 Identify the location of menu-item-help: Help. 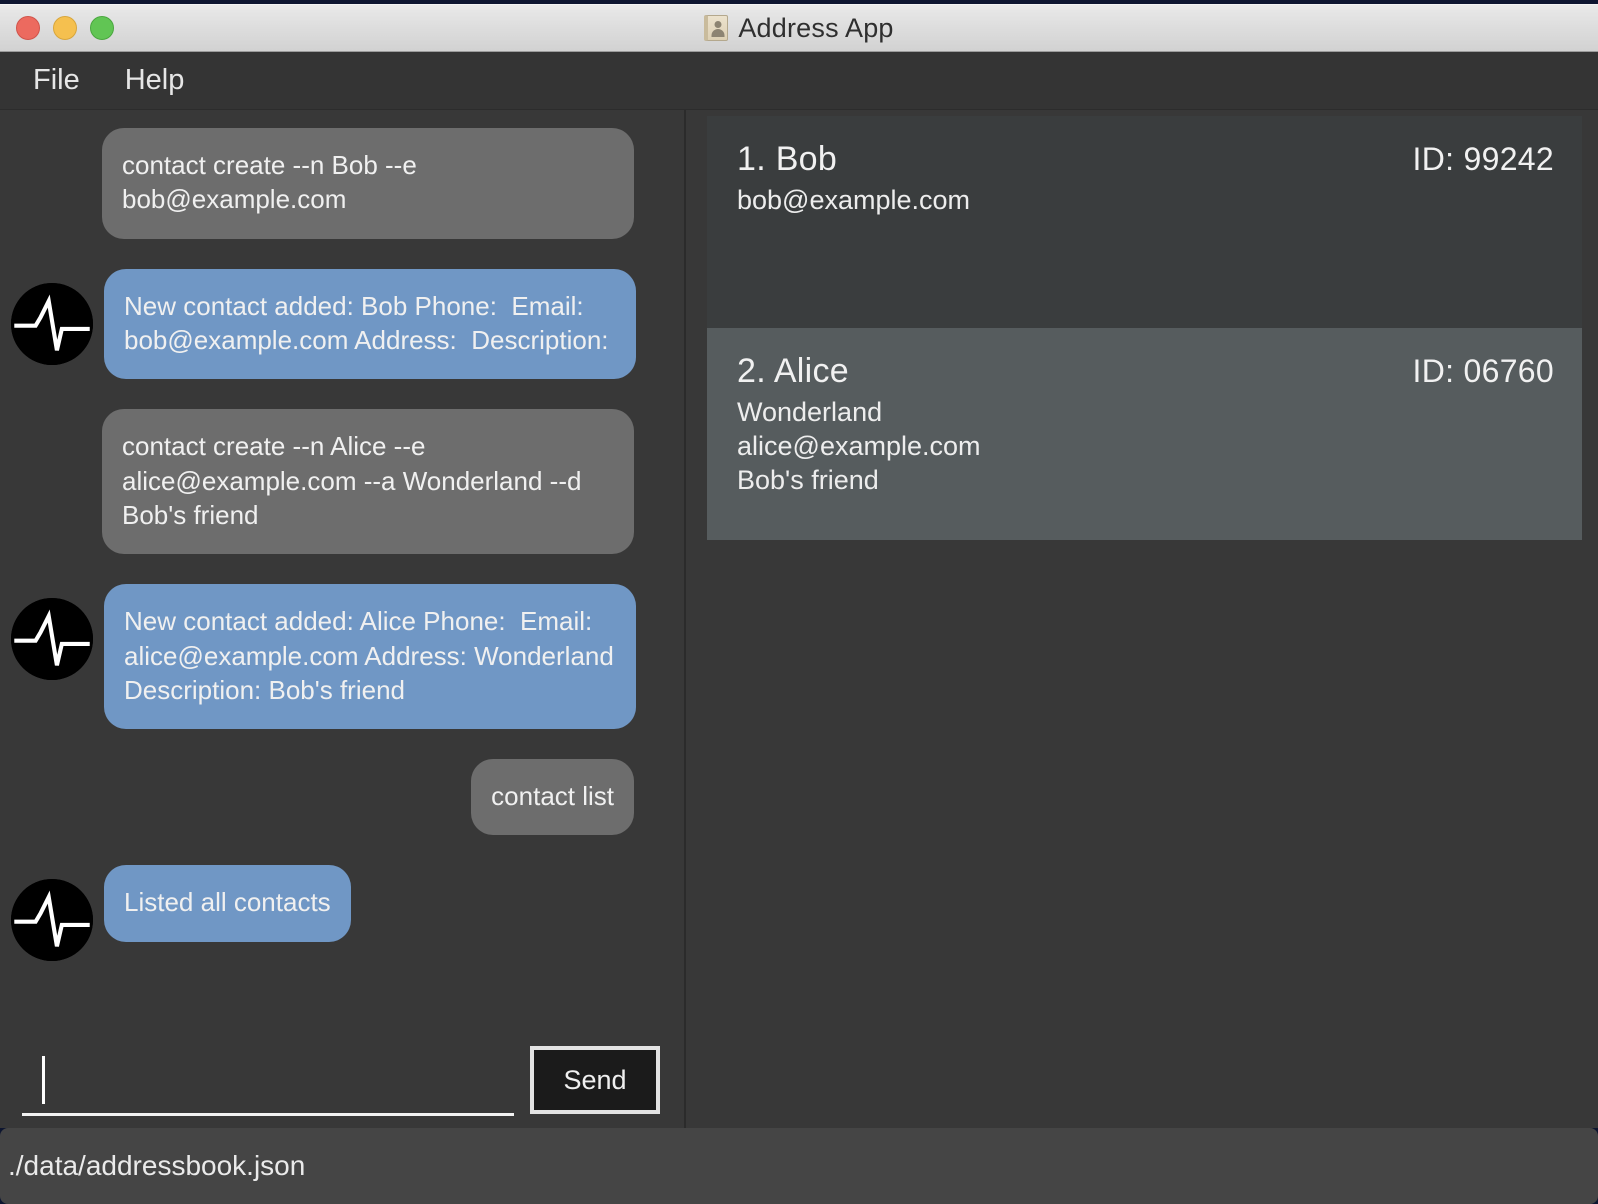
(155, 80).